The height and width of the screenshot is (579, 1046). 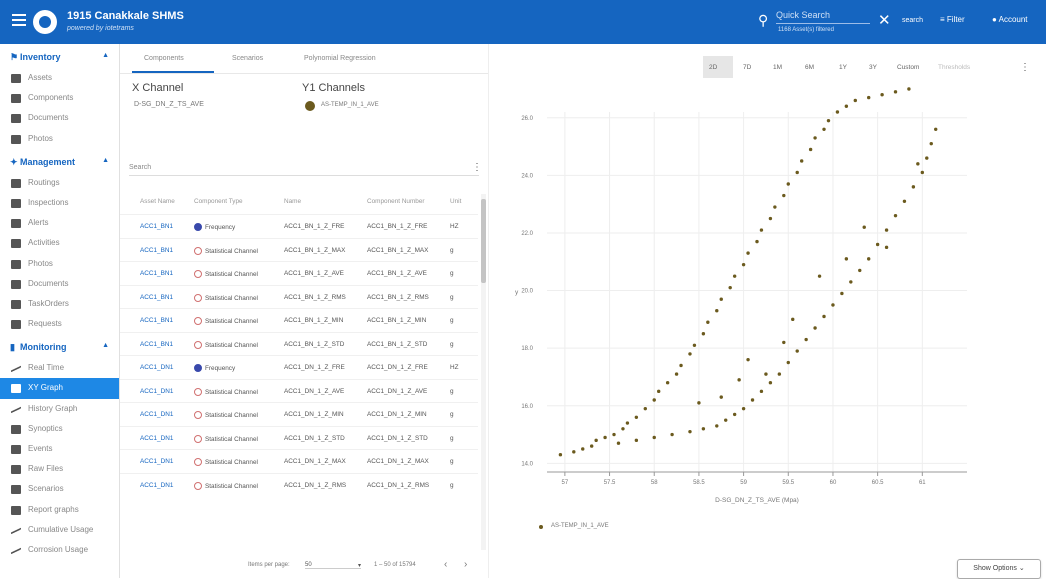 What do you see at coordinates (59, 304) in the screenshot?
I see `sidebar-item-taskorders: TaskOrders` at bounding box center [59, 304].